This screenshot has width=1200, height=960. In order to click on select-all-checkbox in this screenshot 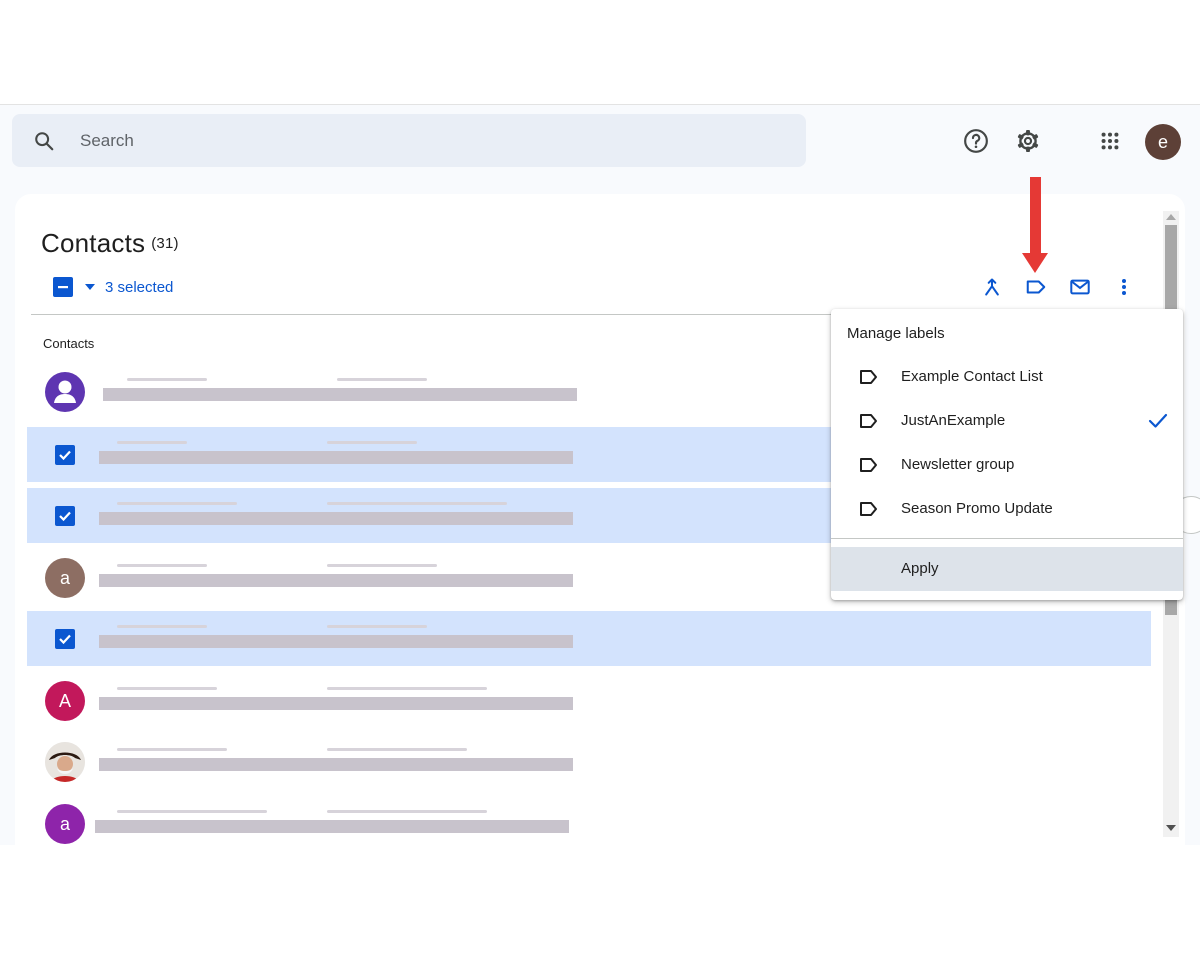, I will do `click(63, 287)`.